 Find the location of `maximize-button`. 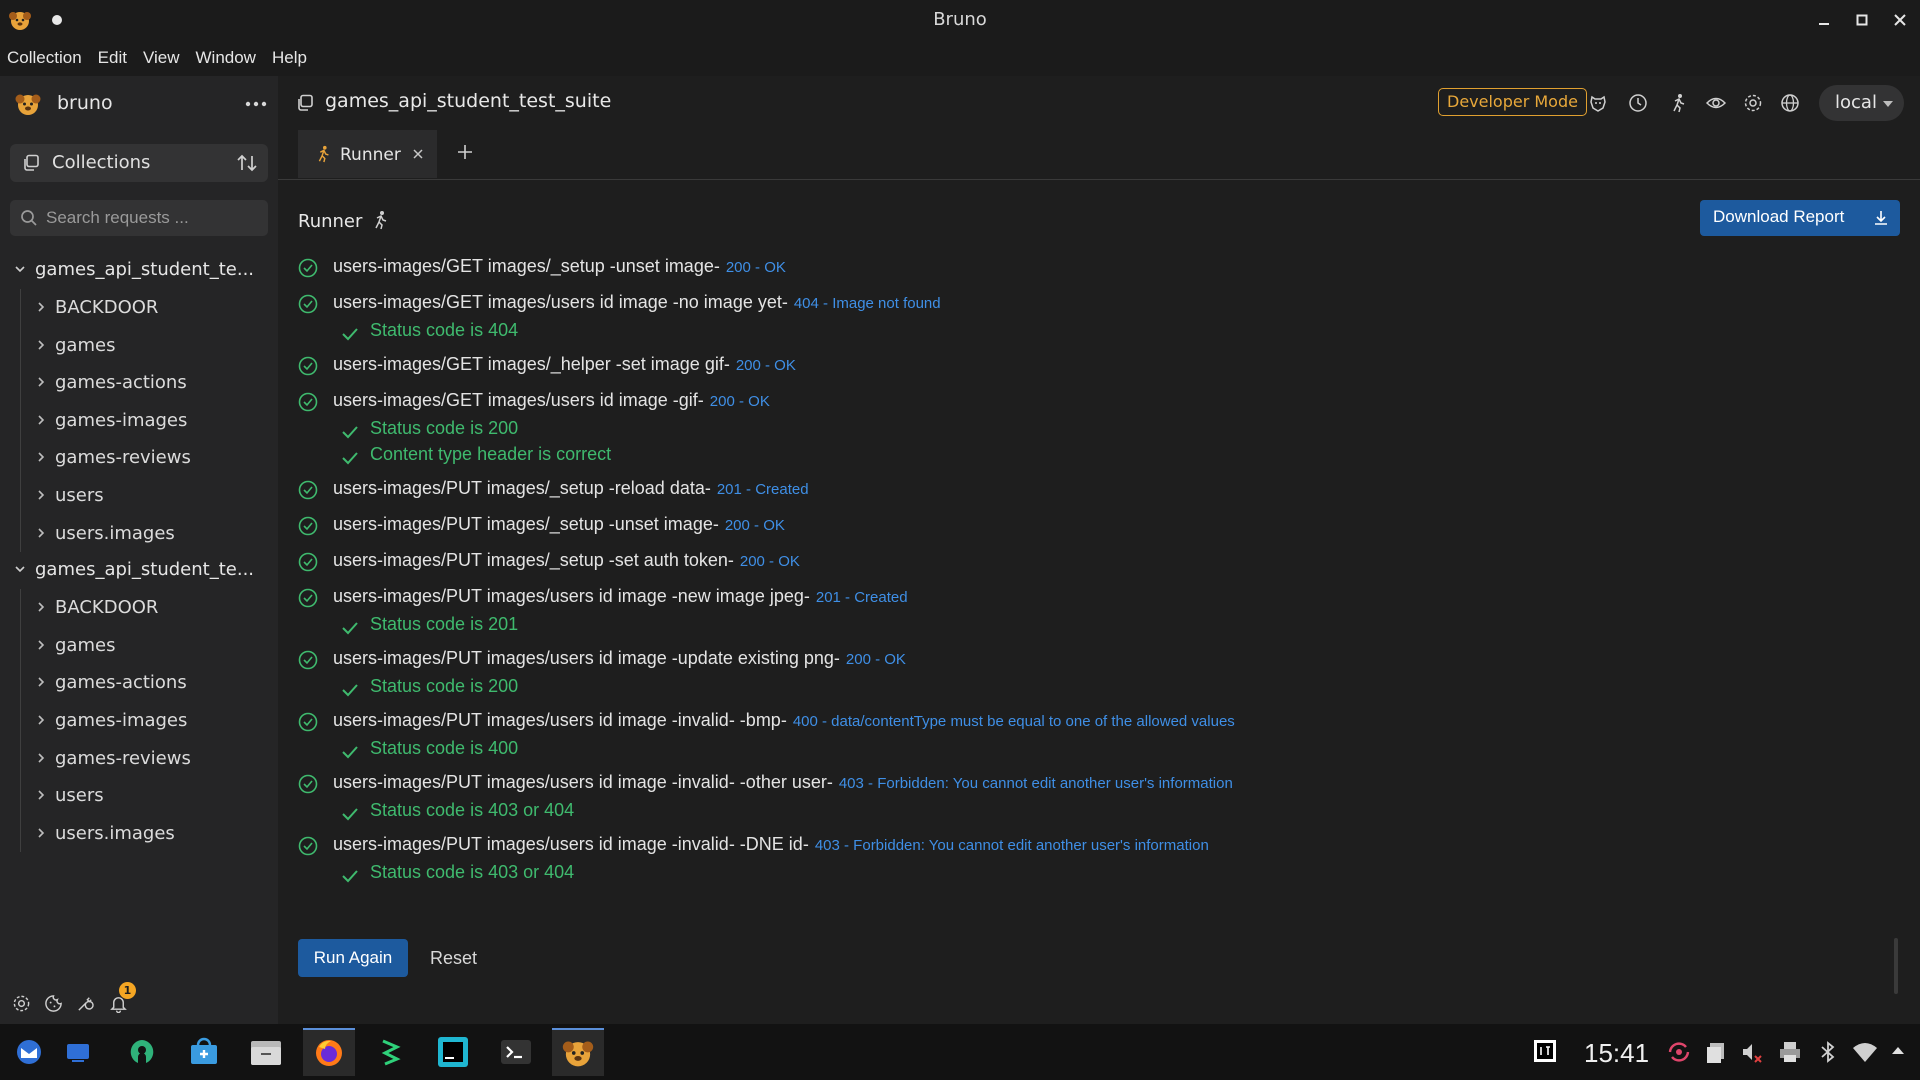

maximize-button is located at coordinates (1862, 20).